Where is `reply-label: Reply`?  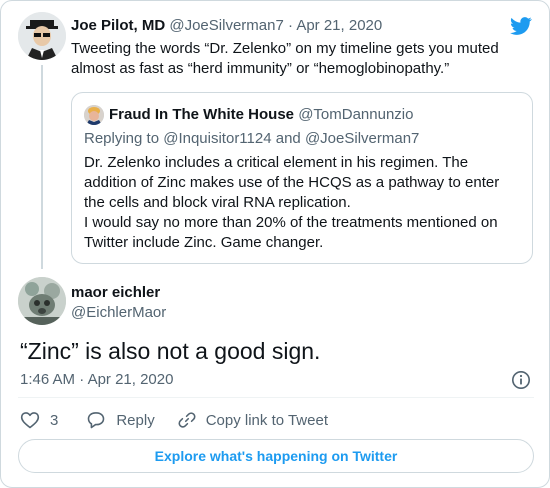 reply-label: Reply is located at coordinates (135, 420).